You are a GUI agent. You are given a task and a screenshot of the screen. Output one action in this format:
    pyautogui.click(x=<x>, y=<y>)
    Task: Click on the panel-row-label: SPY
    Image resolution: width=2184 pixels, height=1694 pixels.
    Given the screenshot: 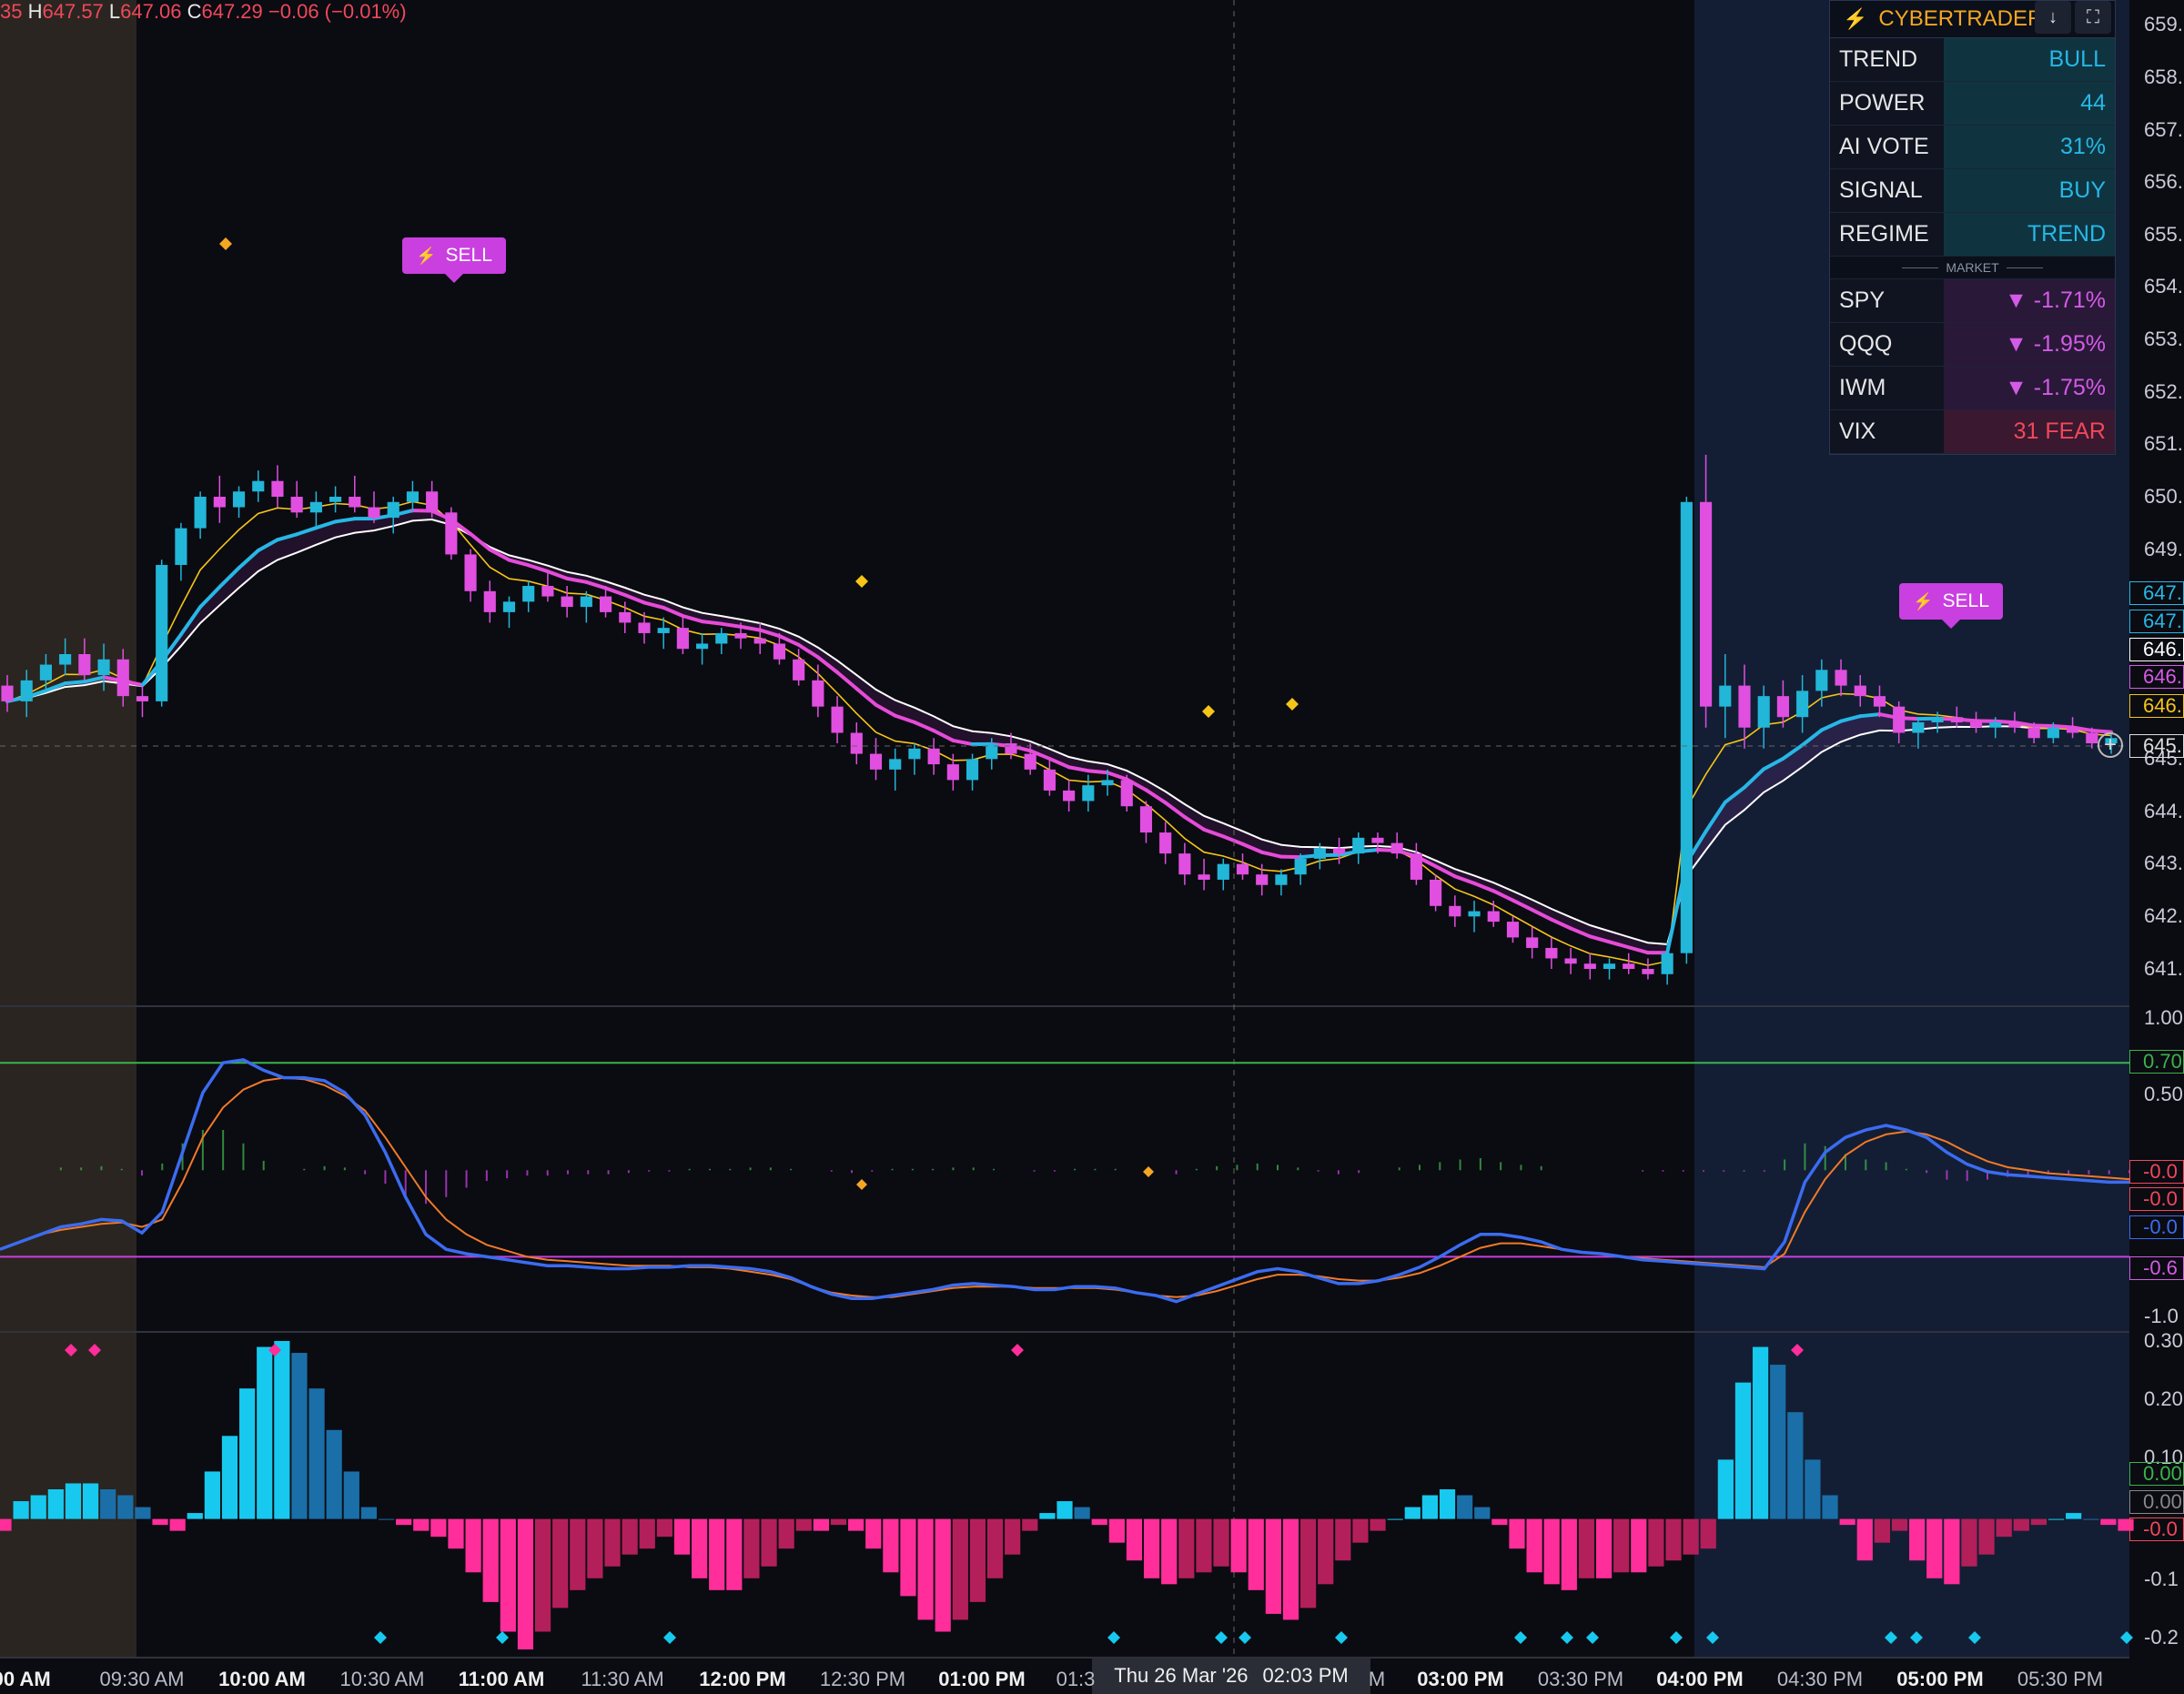 What is the action you would take?
    pyautogui.click(x=1887, y=300)
    